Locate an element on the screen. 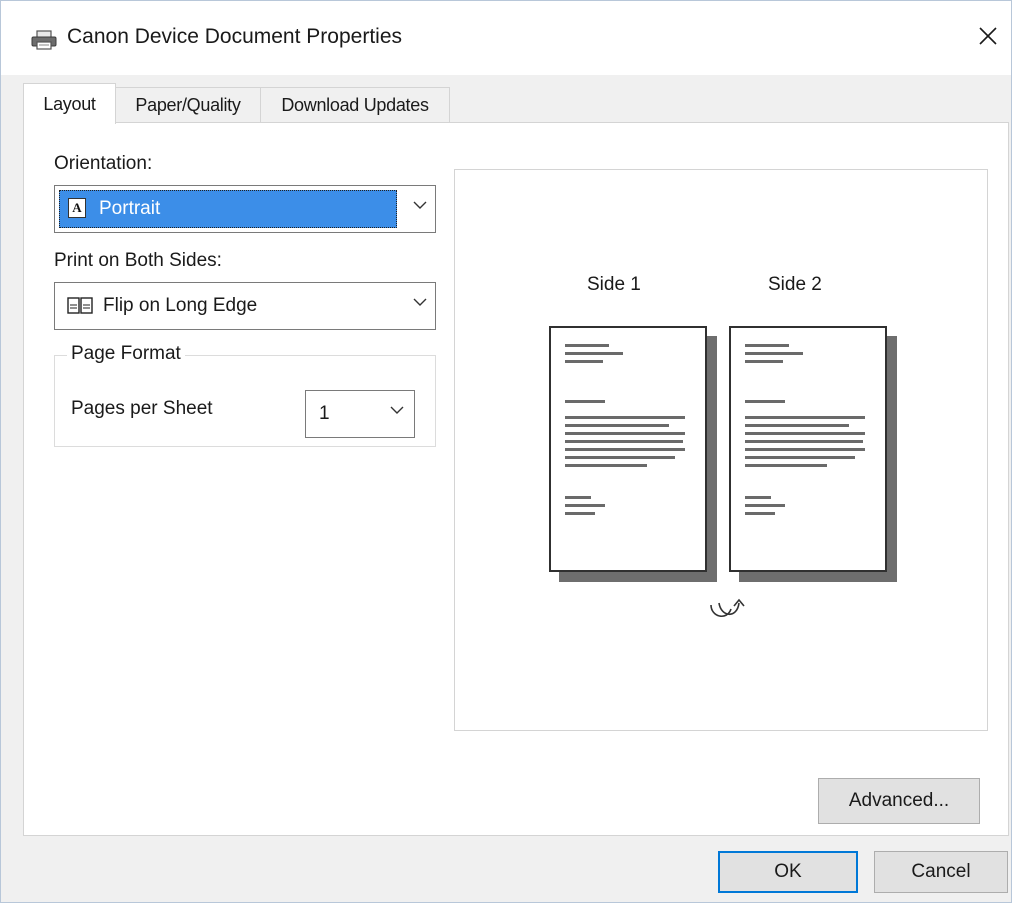  close-button is located at coordinates (988, 36).